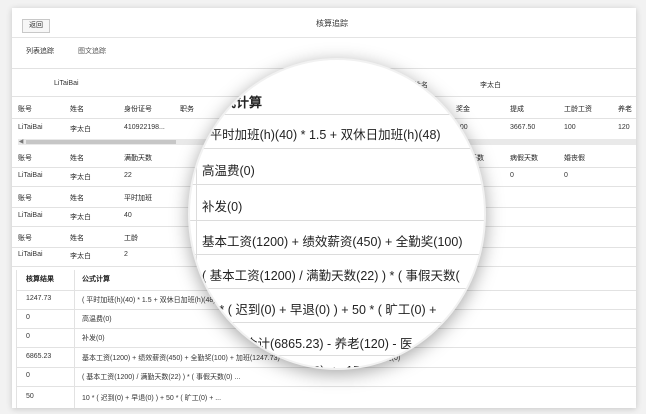  I want to click on magnifier-formula: 补发(0), so click(222, 207).